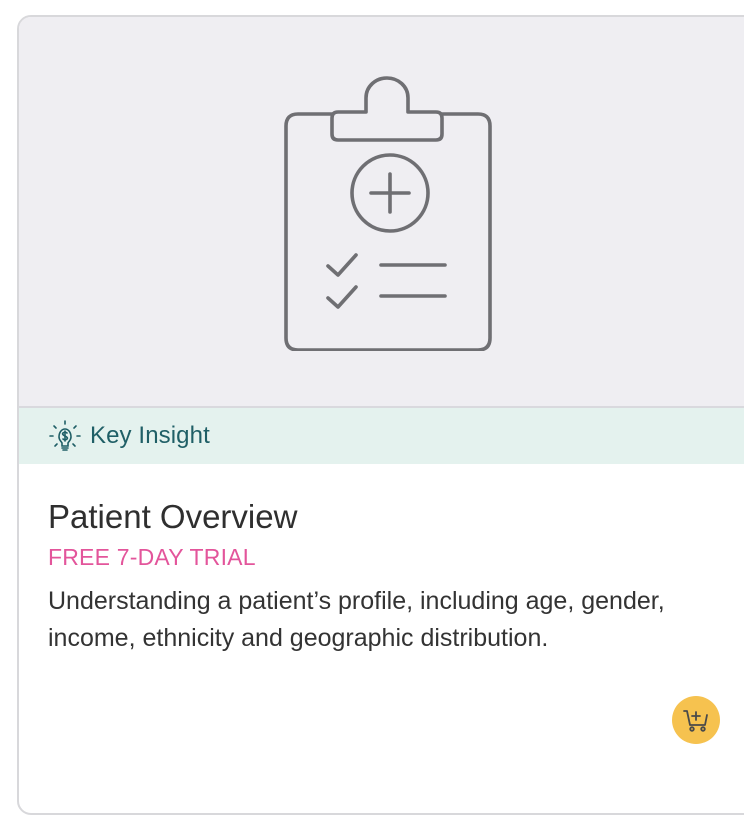 This screenshot has width=744, height=815. I want to click on clipboard-medical-check-icon, so click(388, 213).